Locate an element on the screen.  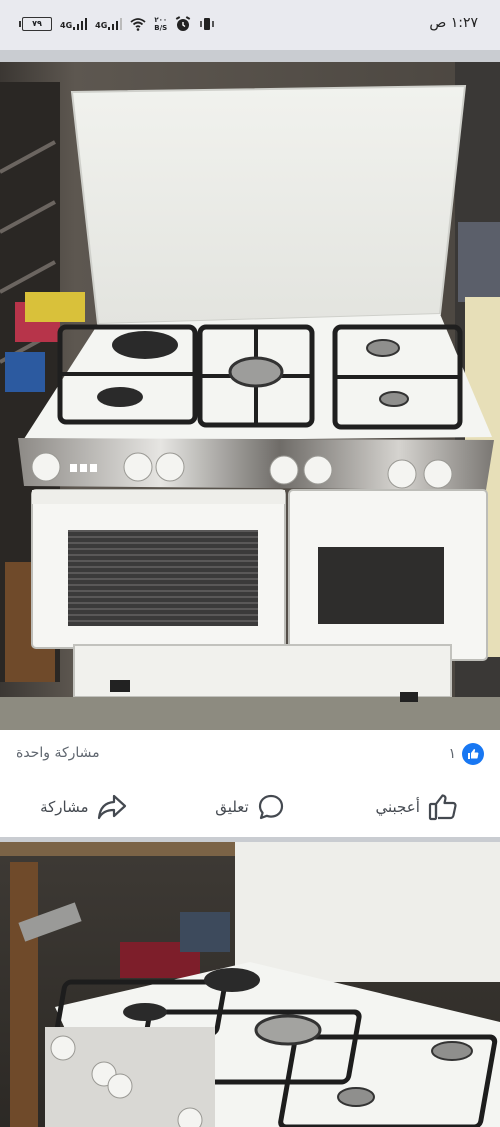
battery-level: ٧٩ is located at coordinates (37, 23).